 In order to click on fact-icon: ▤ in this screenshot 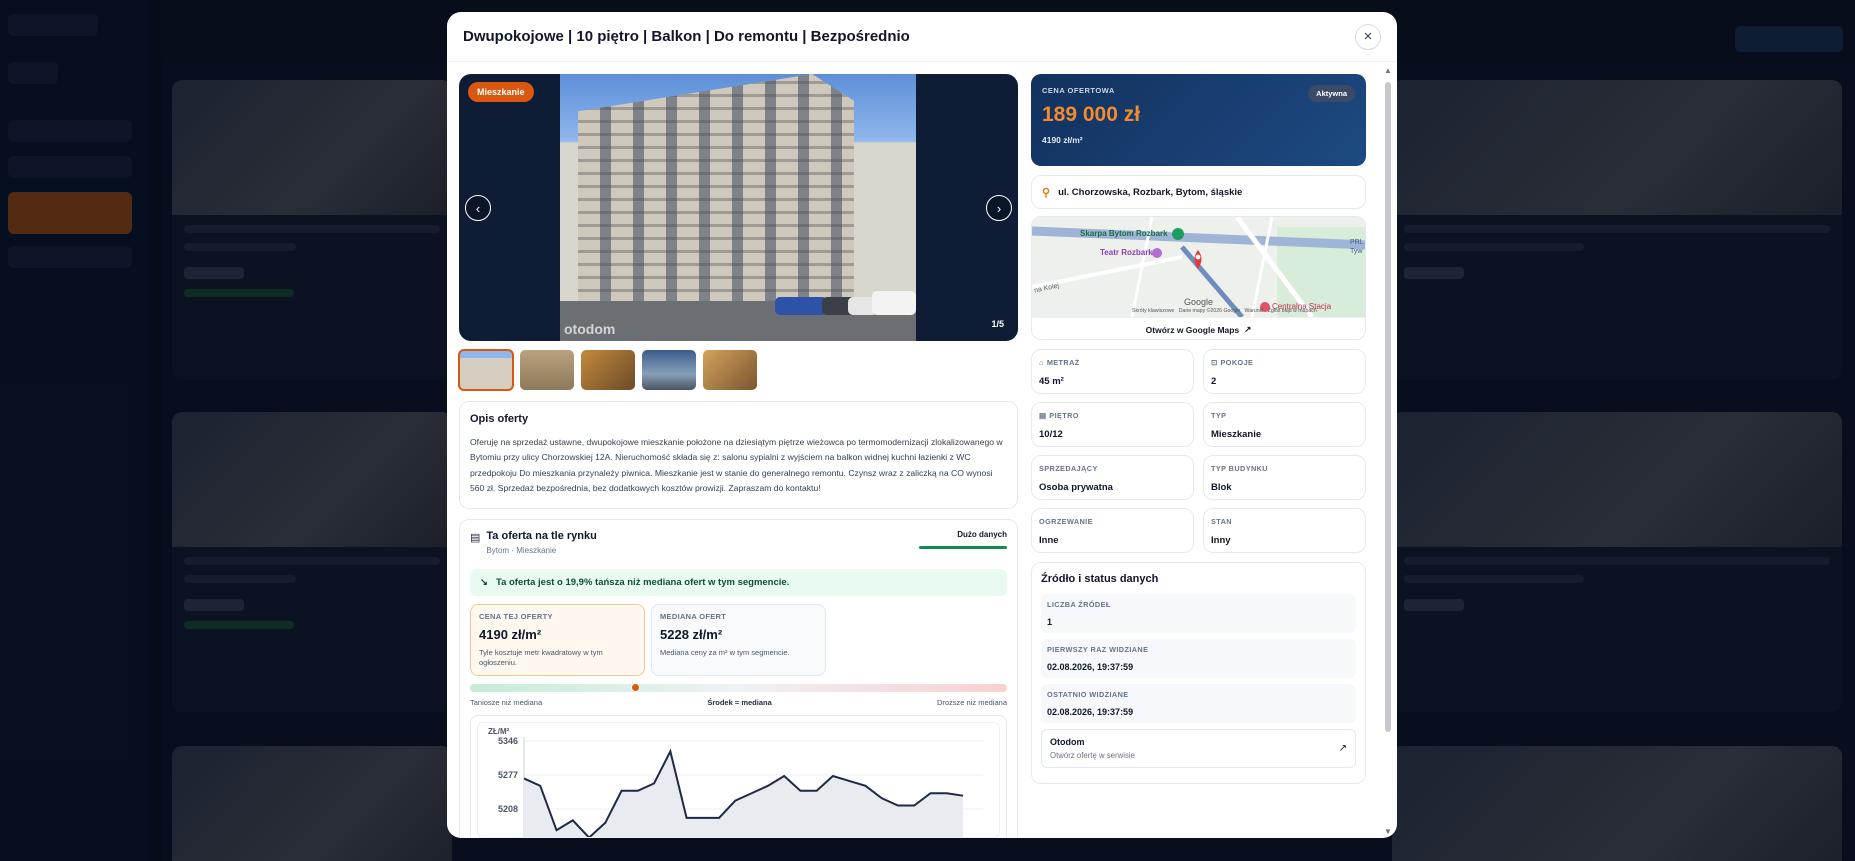, I will do `click(1043, 415)`.